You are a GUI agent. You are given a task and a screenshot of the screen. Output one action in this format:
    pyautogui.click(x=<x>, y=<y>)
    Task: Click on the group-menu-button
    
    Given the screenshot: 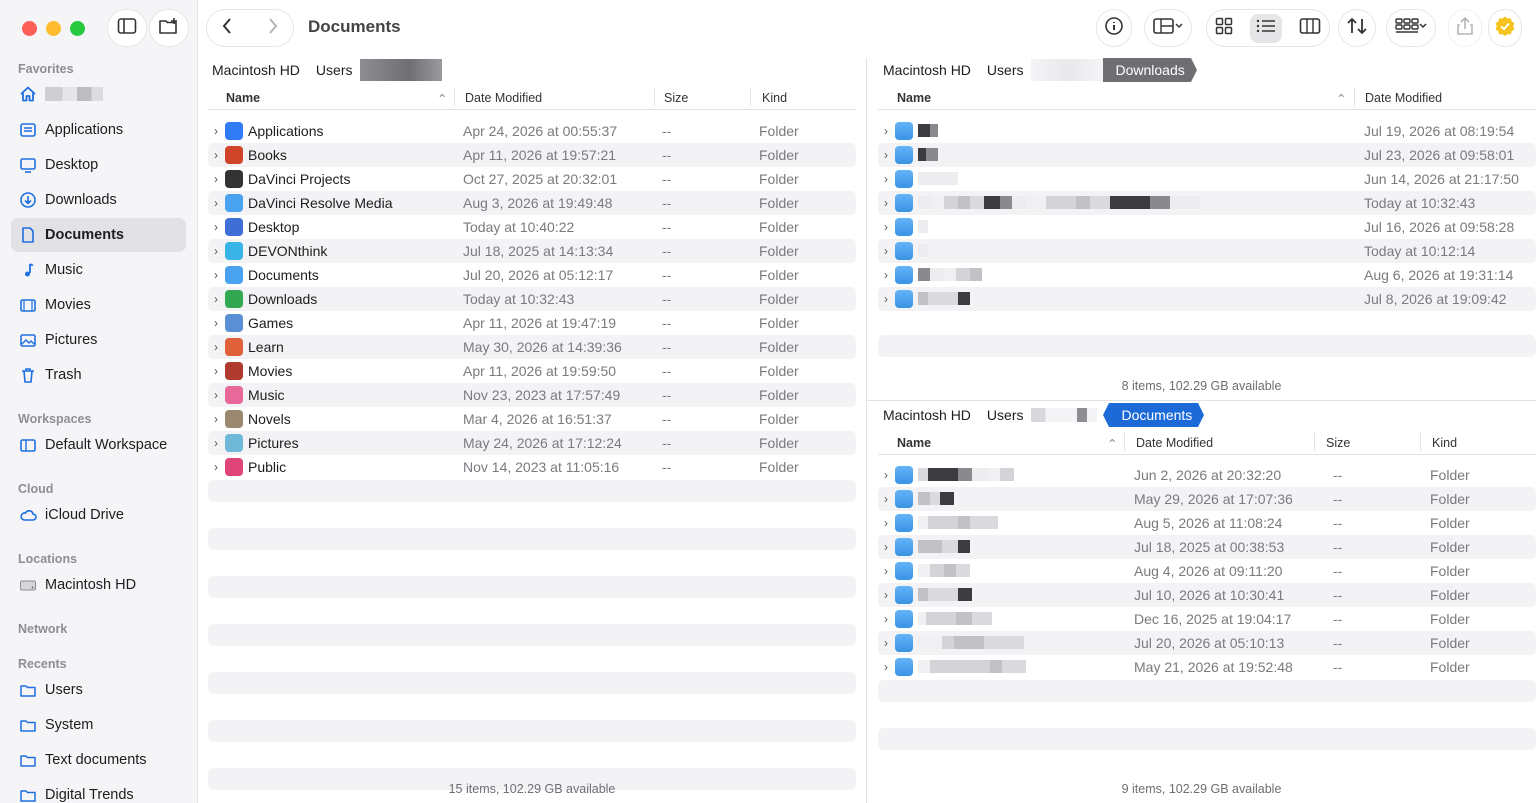 What is the action you would take?
    pyautogui.click(x=1411, y=28)
    